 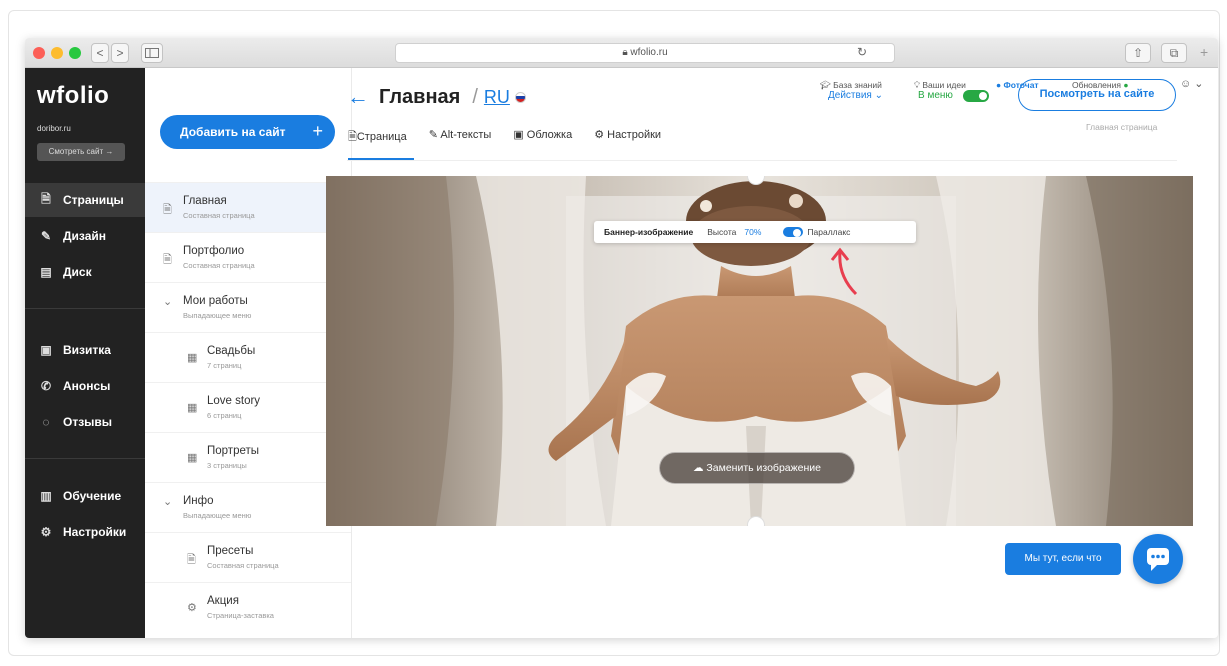 What do you see at coordinates (248, 307) in the screenshot?
I see `page-item-my-works: ⌄ Мои работы Выпадающее меню ⊘` at bounding box center [248, 307].